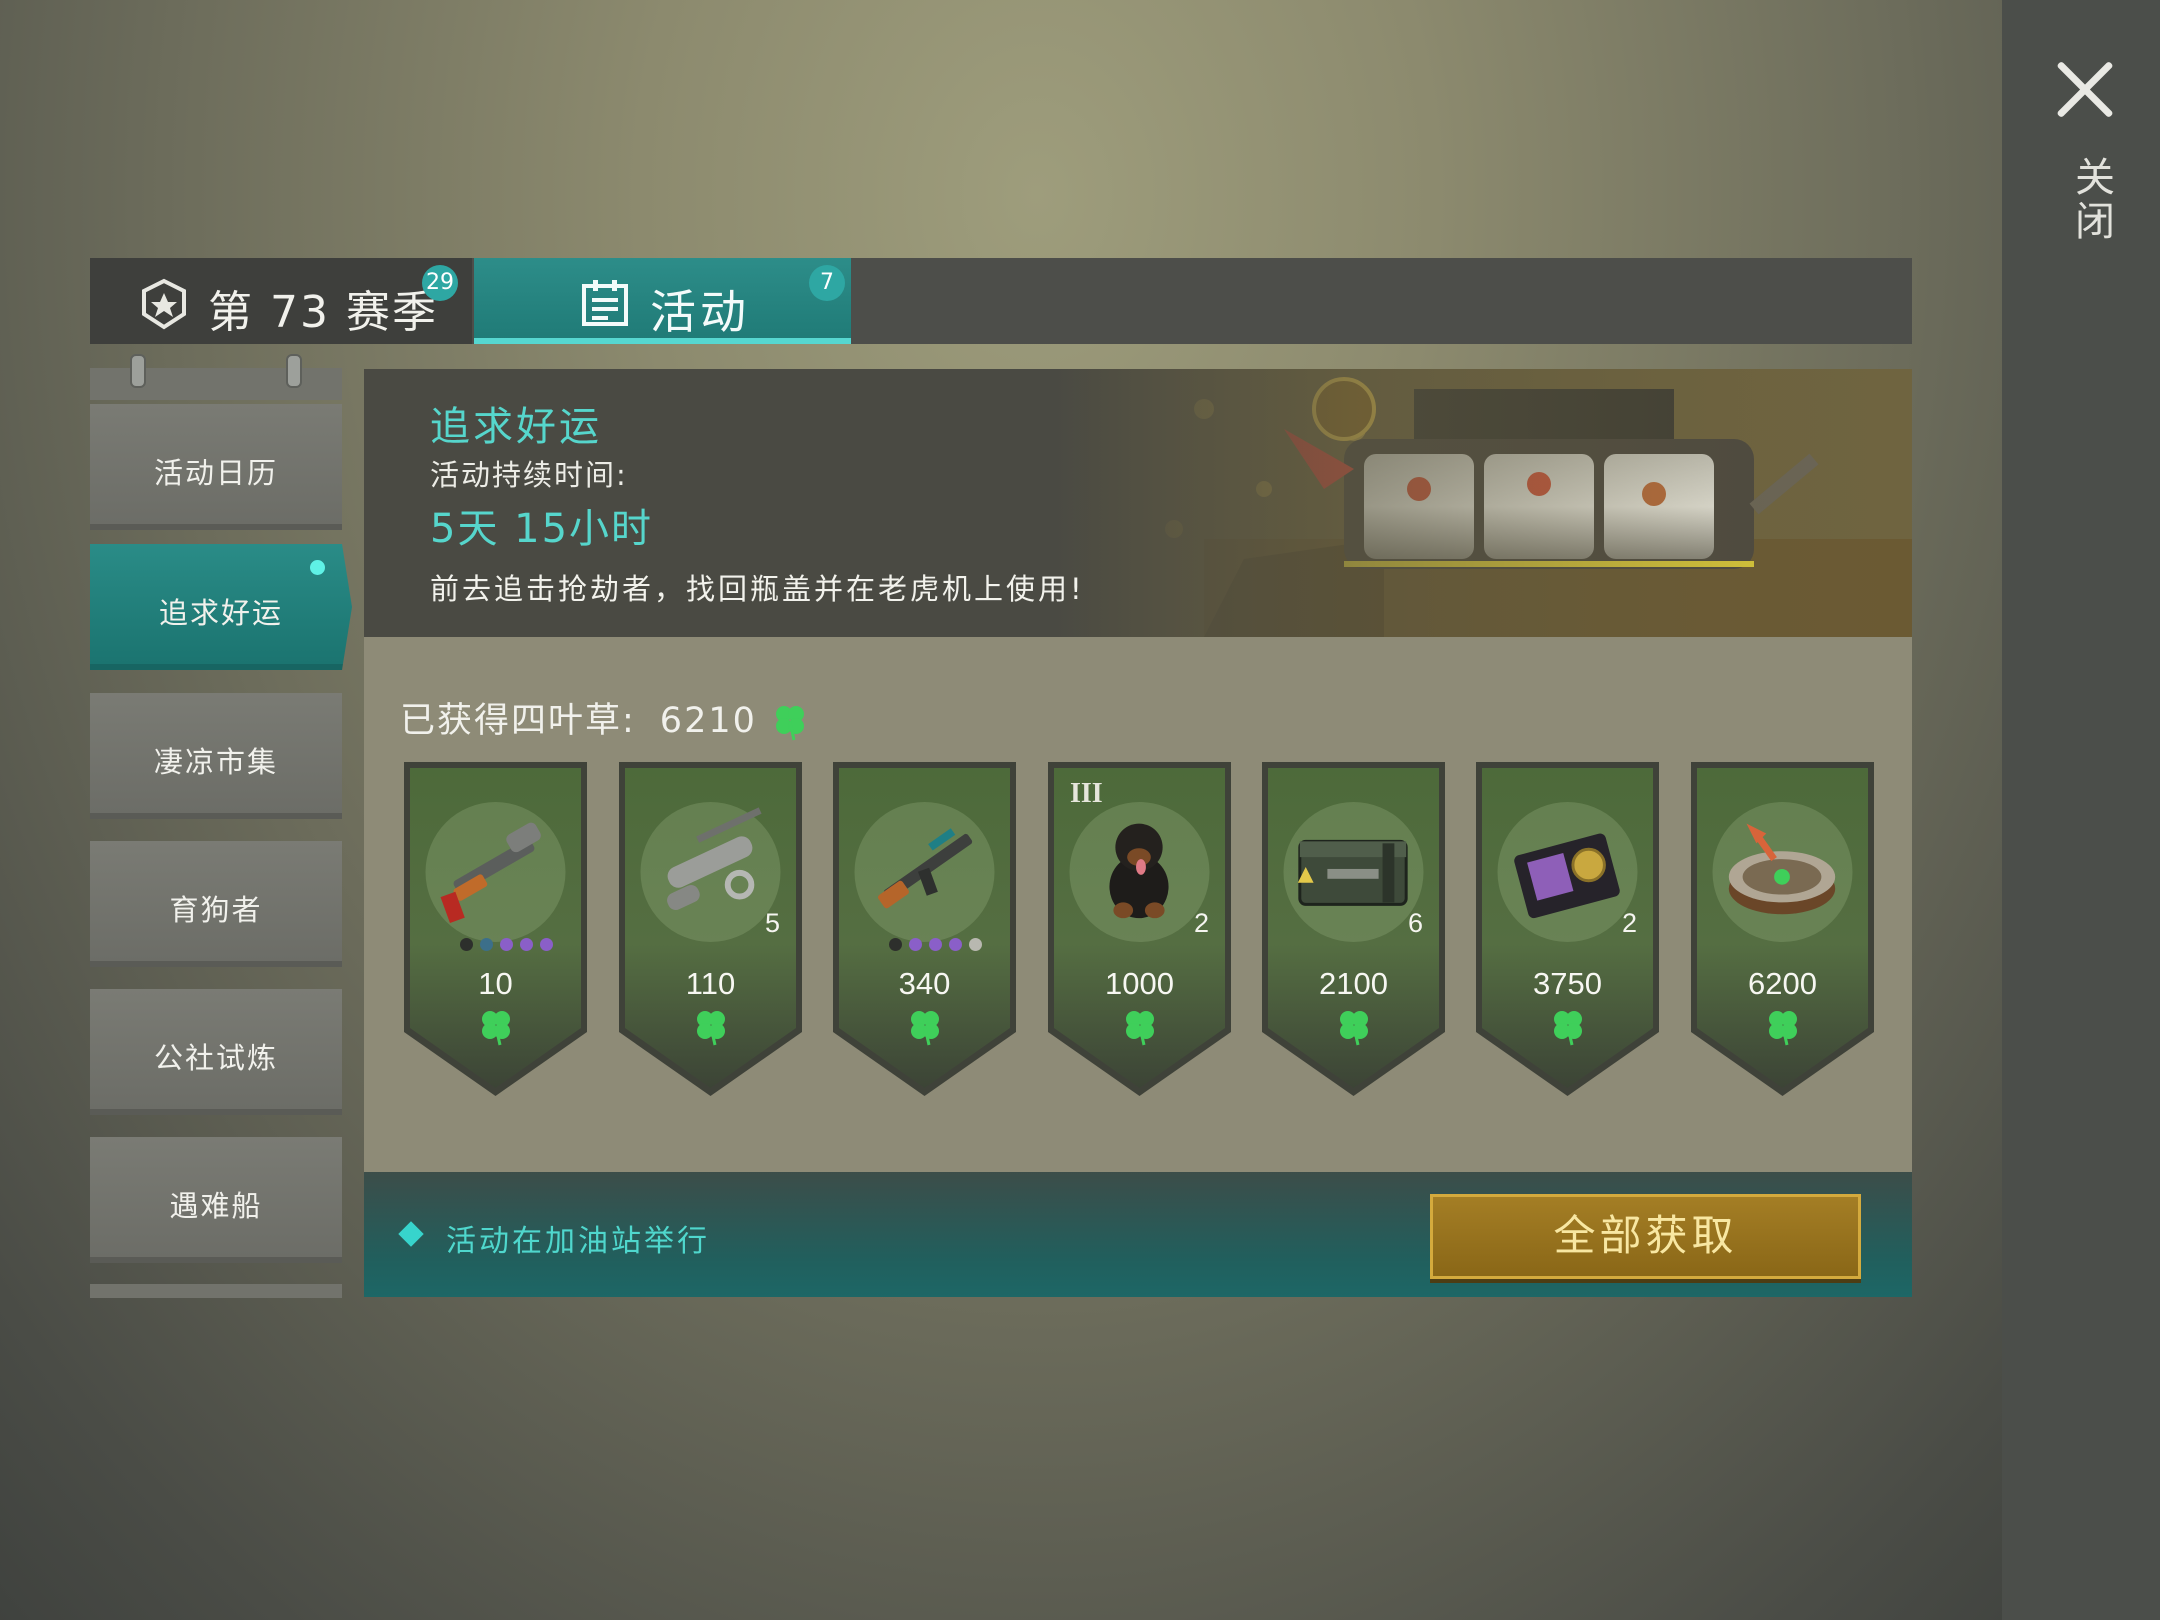 This screenshot has height=1620, width=2160. I want to click on sidebar-top-bar, so click(216, 384).